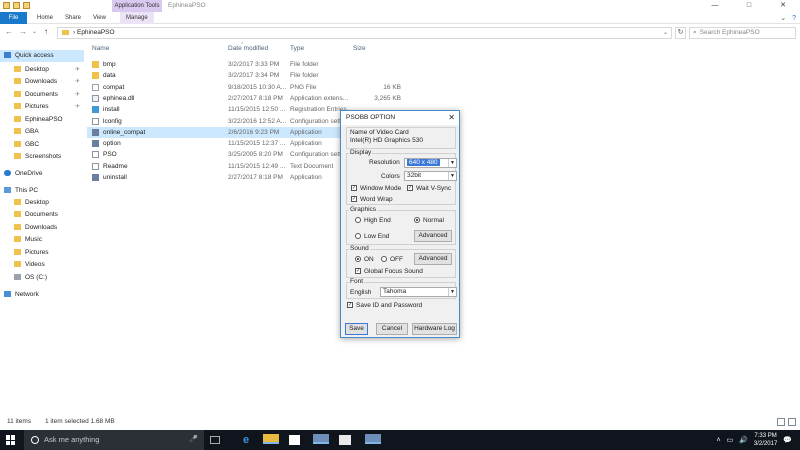  I want to click on forward-arrow-icon: →, so click(23, 31).